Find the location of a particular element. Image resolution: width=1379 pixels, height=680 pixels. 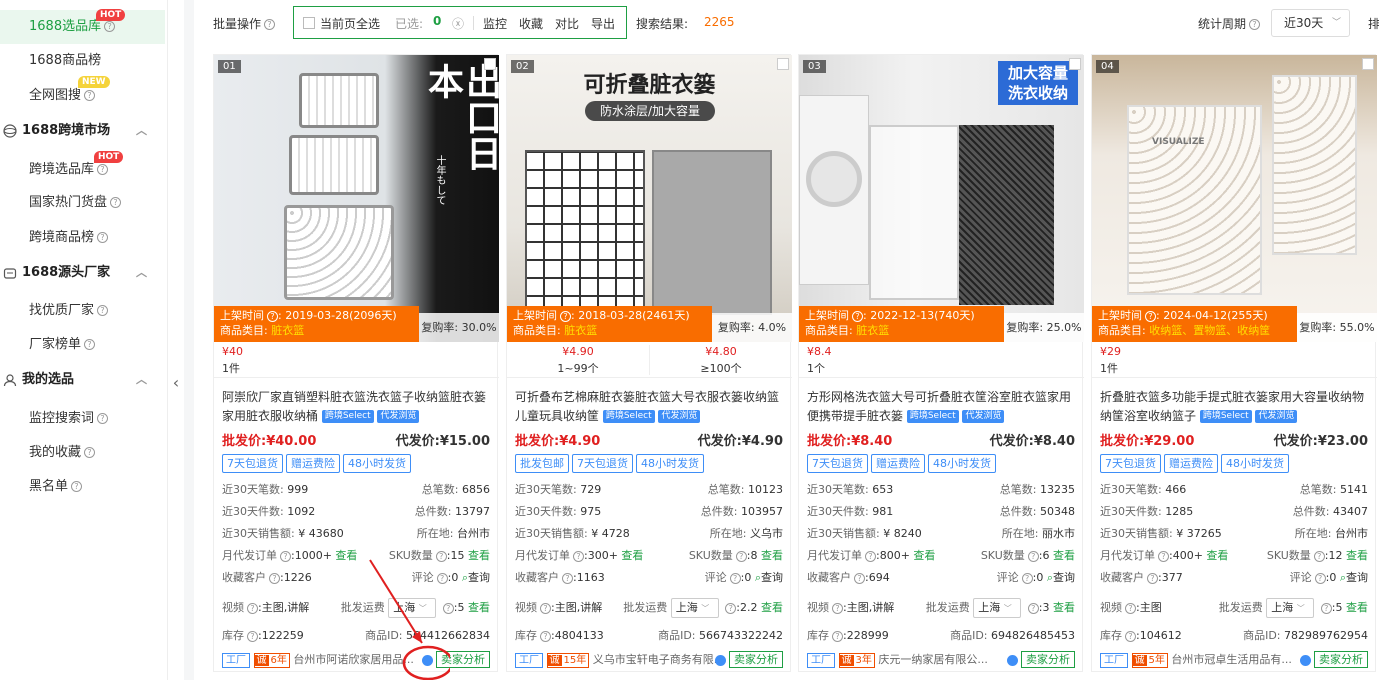

sidebar-item-factory-ranking: 厂家榜单? is located at coordinates (82, 345).